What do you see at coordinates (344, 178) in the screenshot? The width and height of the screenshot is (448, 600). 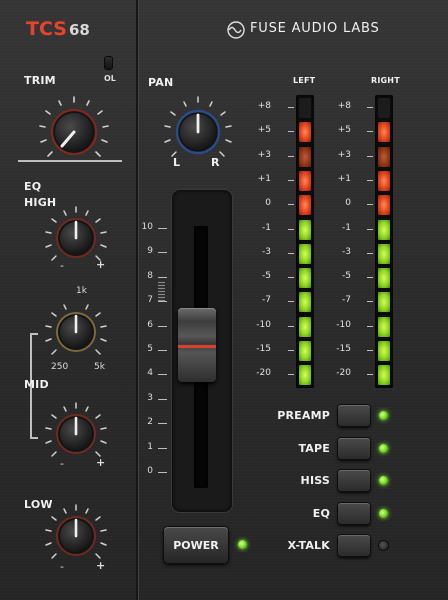 I see `meter-scale-label: +1` at bounding box center [344, 178].